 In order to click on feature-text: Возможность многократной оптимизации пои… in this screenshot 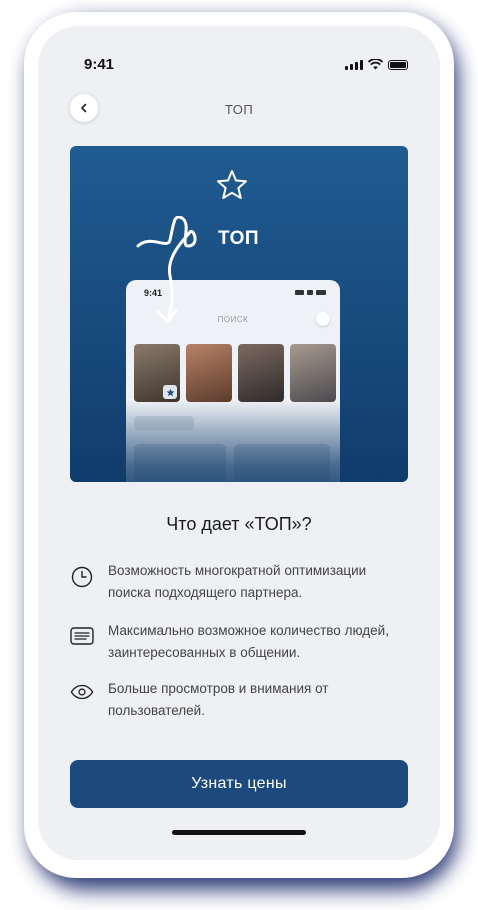, I will do `click(237, 581)`.